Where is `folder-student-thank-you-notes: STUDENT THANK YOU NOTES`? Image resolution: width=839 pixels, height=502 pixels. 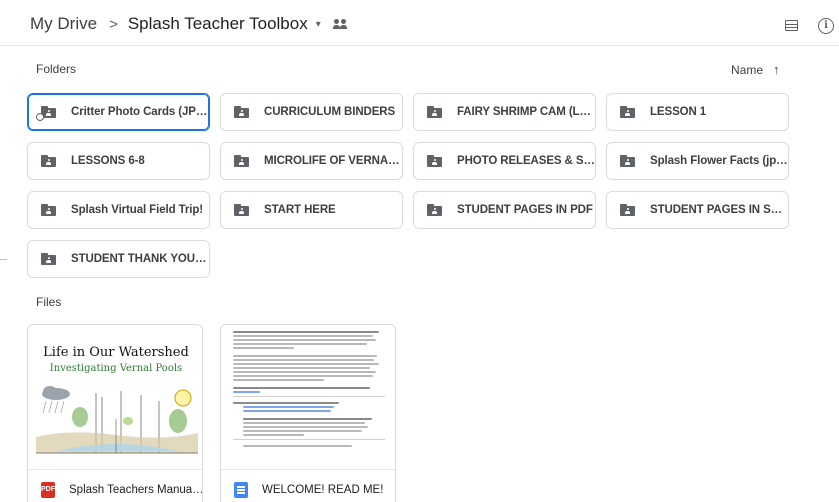
folder-student-thank-you-notes: STUDENT THANK YOU NOTES is located at coordinates (118, 259).